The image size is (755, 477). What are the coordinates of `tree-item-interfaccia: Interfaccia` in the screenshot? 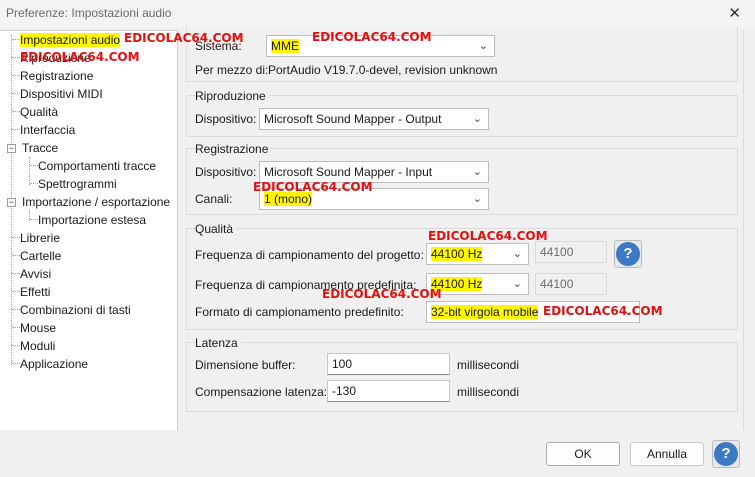 It's located at (43, 130).